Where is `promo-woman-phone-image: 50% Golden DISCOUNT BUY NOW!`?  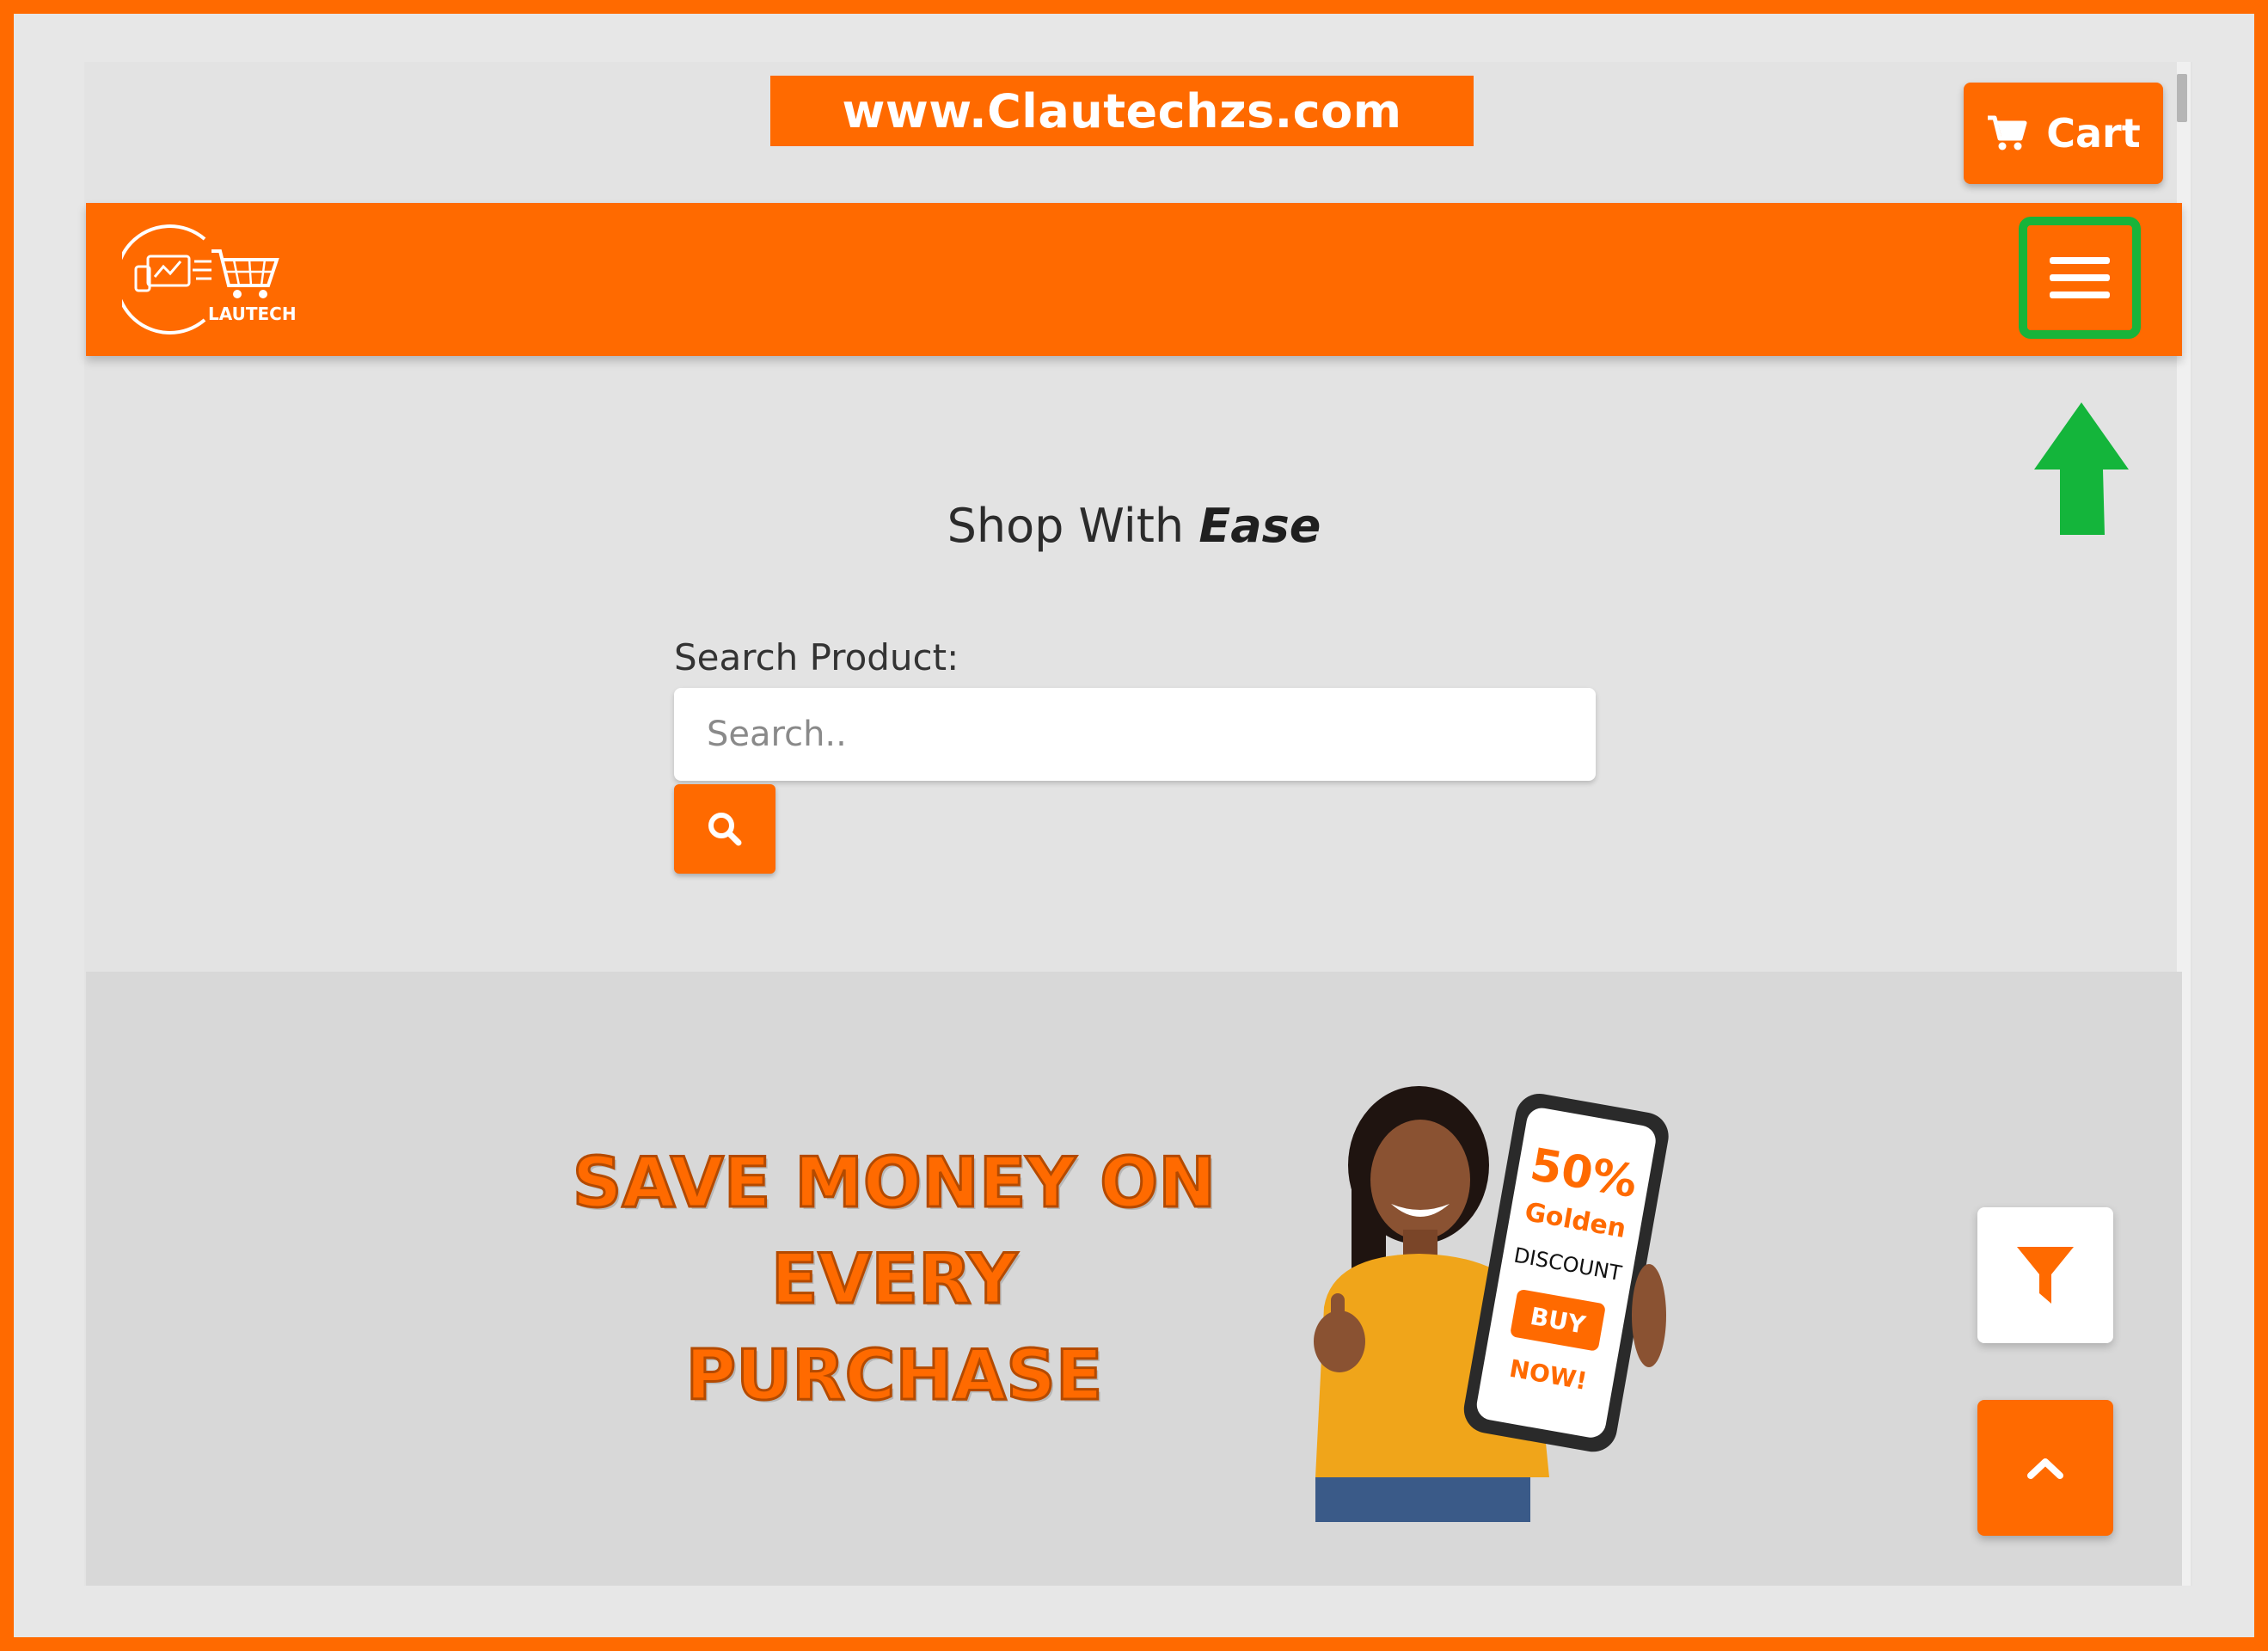 promo-woman-phone-image: 50% Golden DISCOUNT BUY NOW! is located at coordinates (1491, 1304).